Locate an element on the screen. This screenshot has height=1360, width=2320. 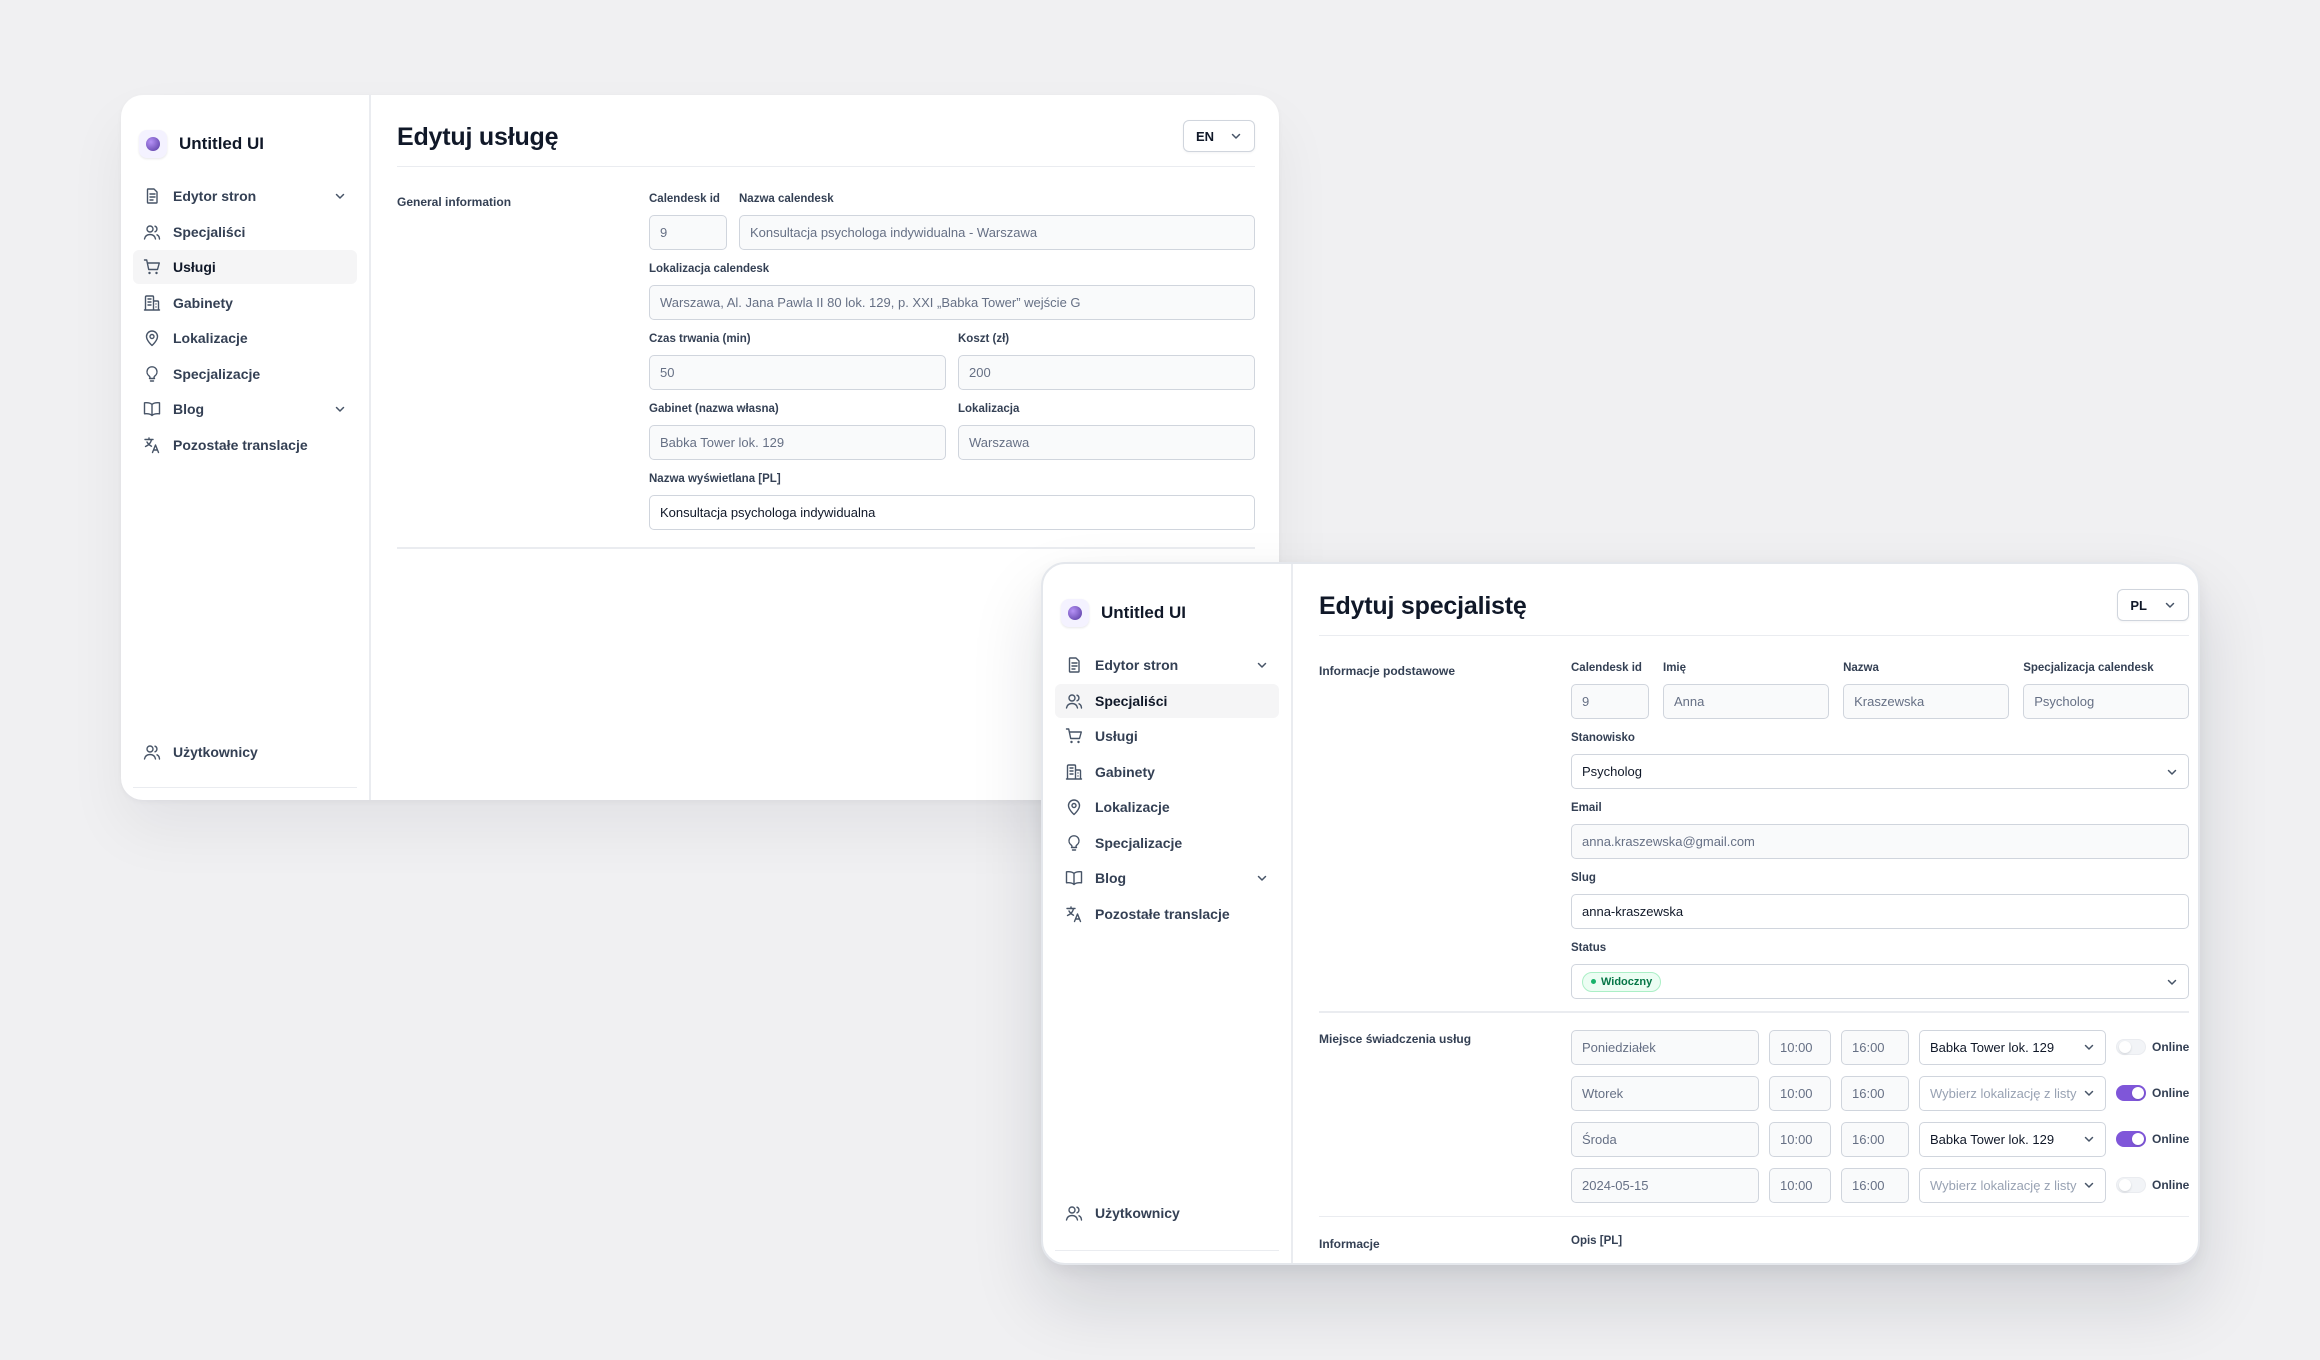
nazwa-wyswietlana-field: Konsultacja psychologa indywidualna is located at coordinates (952, 512).